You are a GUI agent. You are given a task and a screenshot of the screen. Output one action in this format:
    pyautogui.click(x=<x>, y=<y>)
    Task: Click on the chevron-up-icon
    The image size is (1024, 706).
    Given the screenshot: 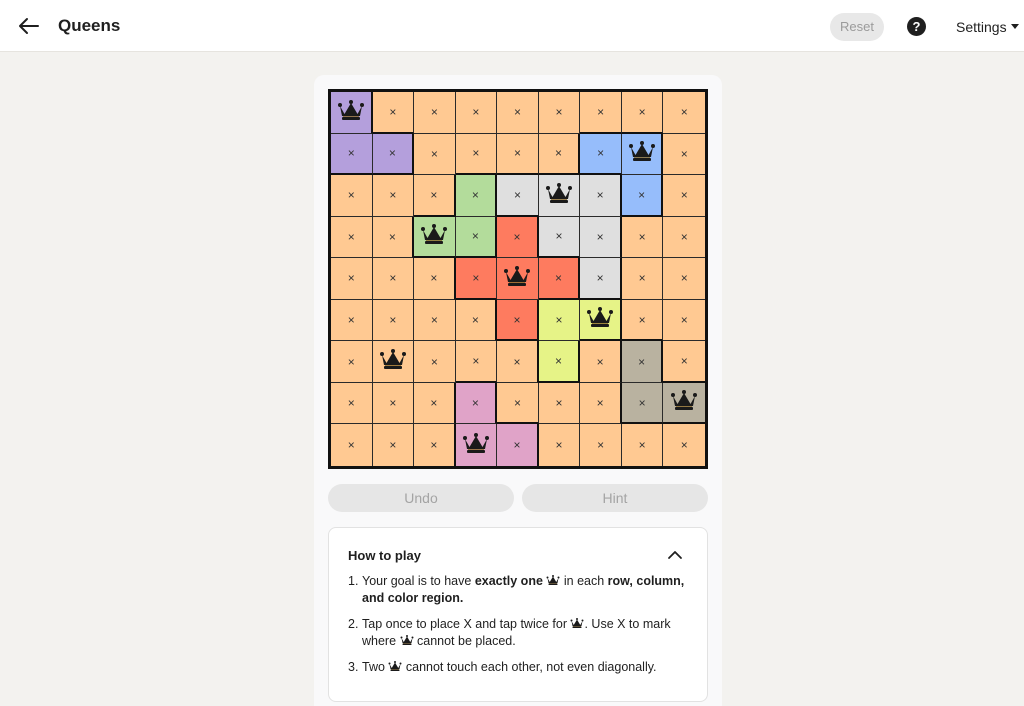 What is the action you would take?
    pyautogui.click(x=675, y=555)
    